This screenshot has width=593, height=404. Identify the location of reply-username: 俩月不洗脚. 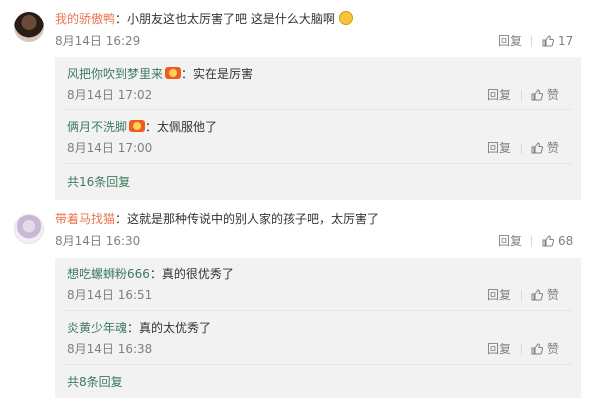
(97, 127).